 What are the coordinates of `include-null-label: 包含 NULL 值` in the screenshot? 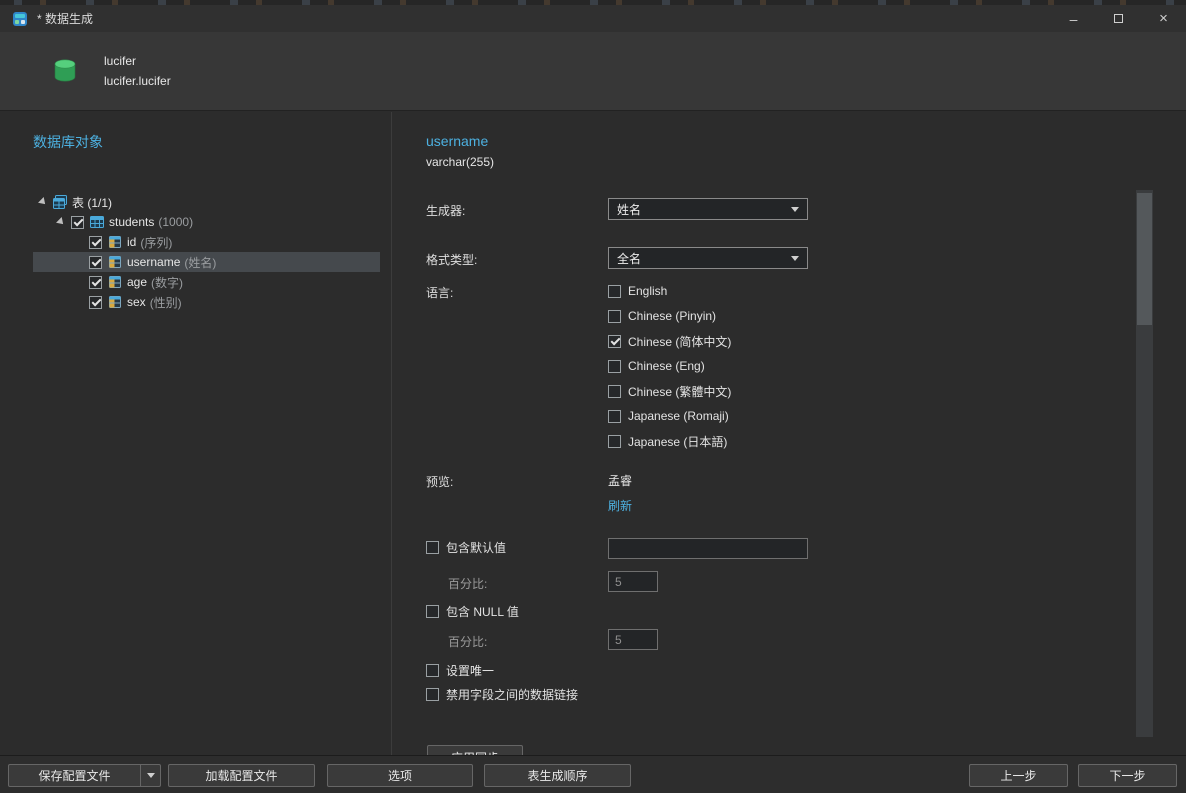 It's located at (482, 611).